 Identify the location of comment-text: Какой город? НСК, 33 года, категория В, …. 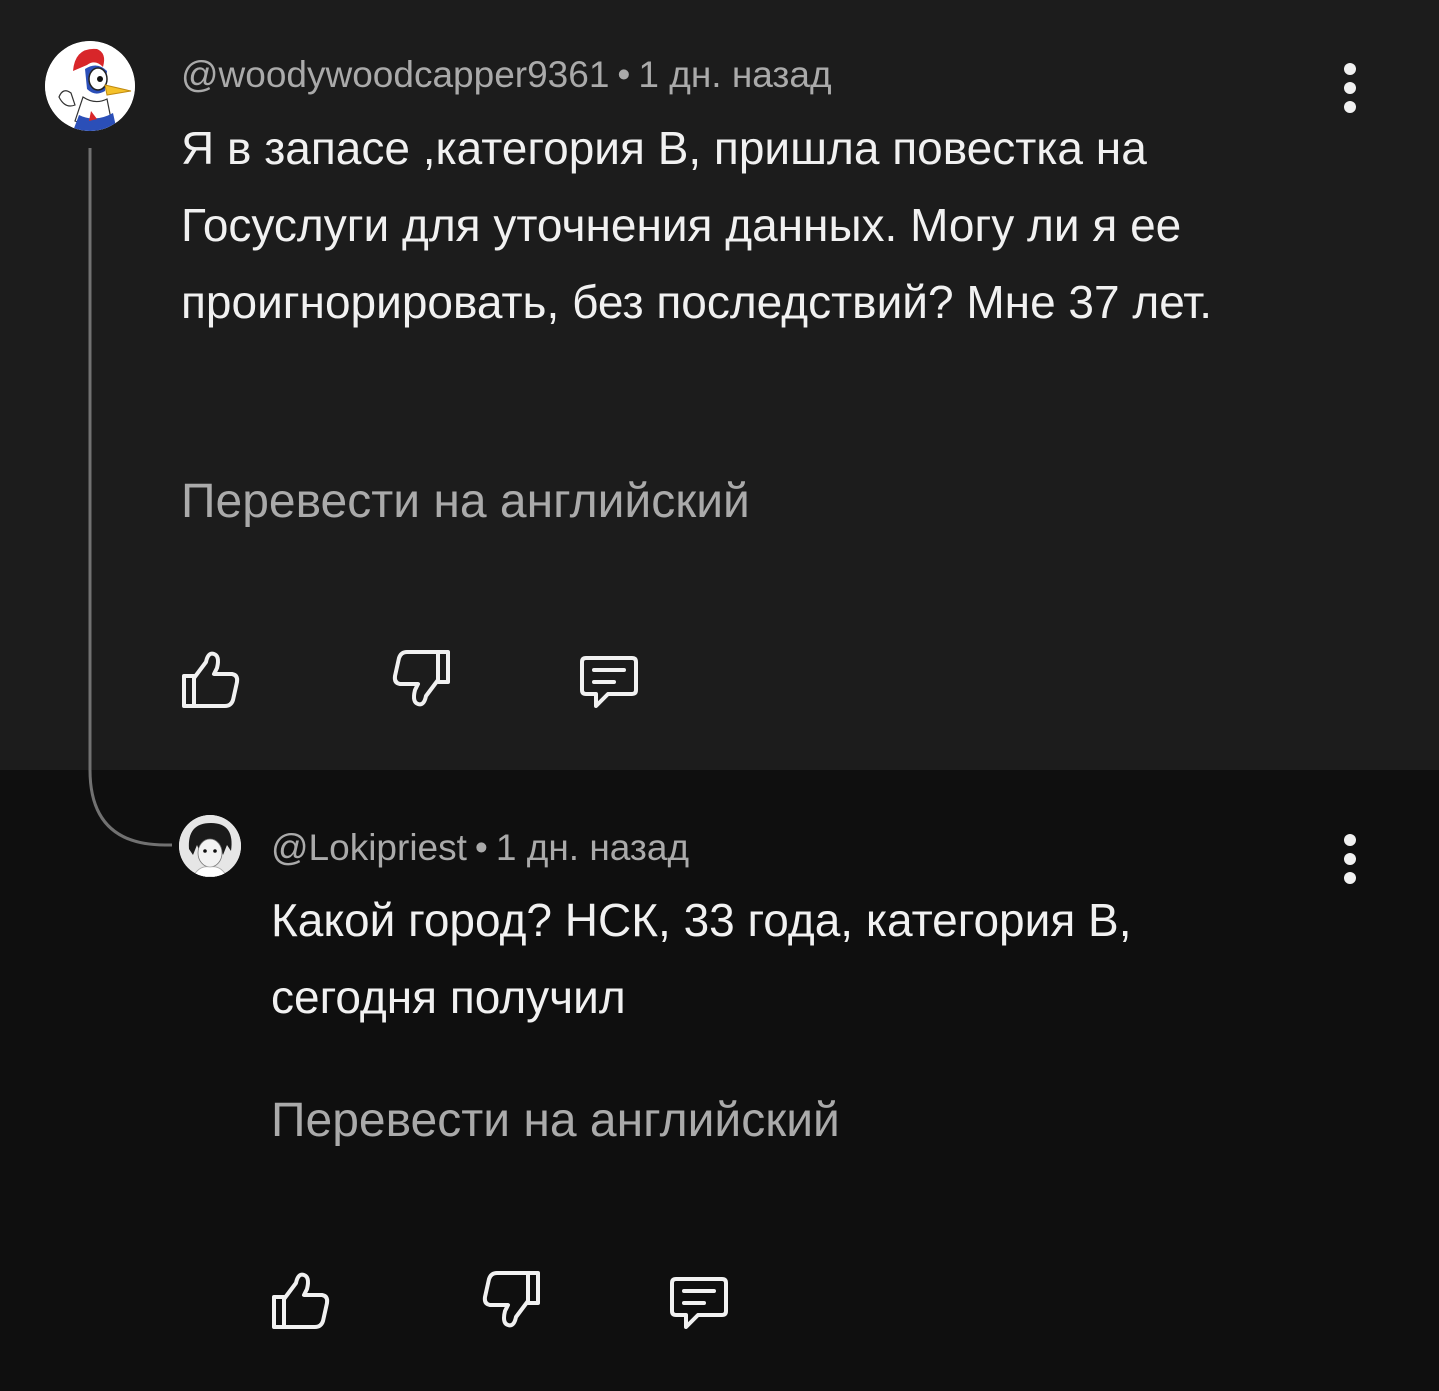
(701, 958).